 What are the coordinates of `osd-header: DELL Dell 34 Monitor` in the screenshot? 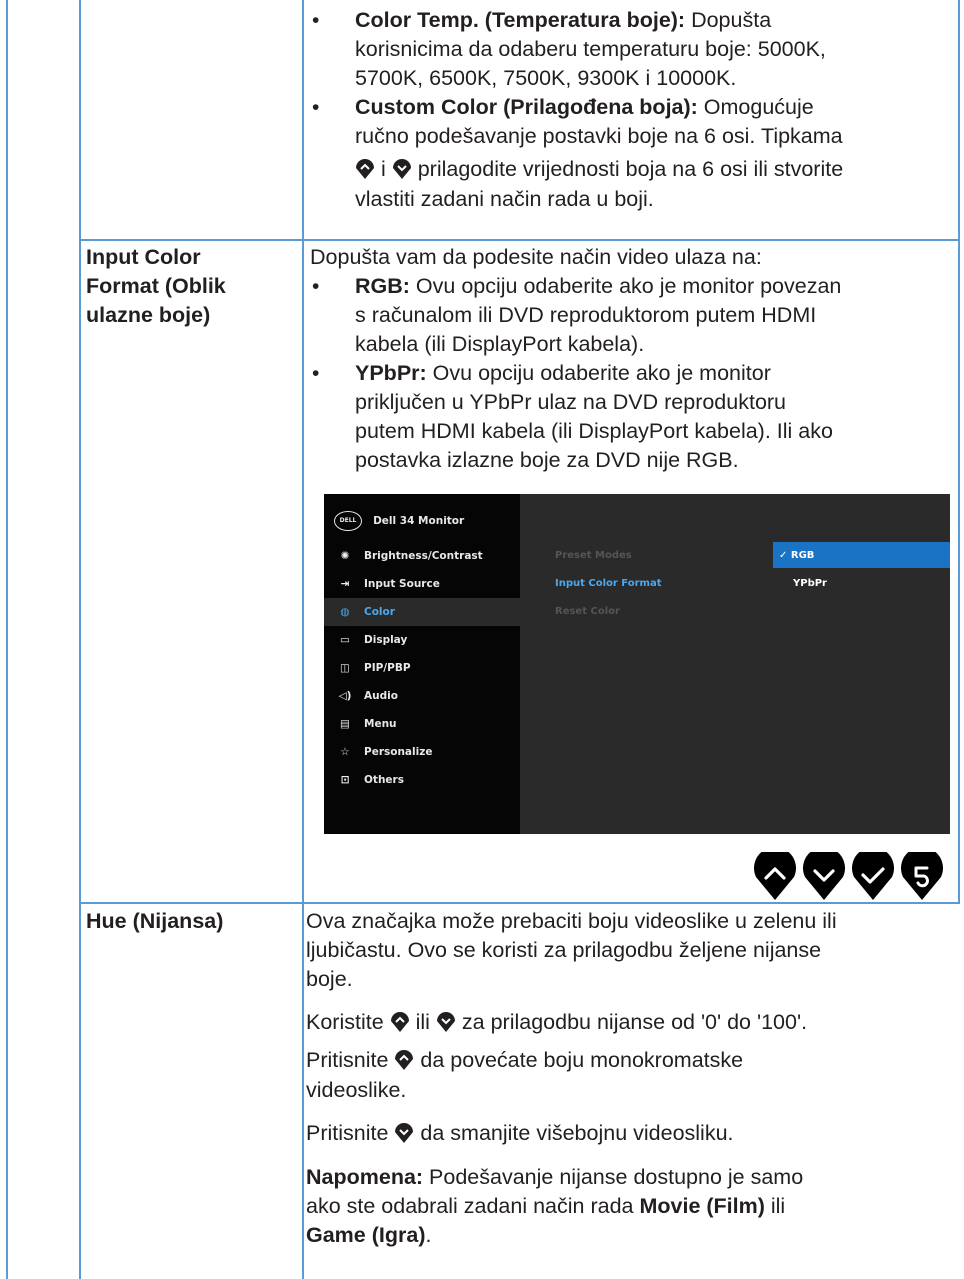 It's located at (399, 522).